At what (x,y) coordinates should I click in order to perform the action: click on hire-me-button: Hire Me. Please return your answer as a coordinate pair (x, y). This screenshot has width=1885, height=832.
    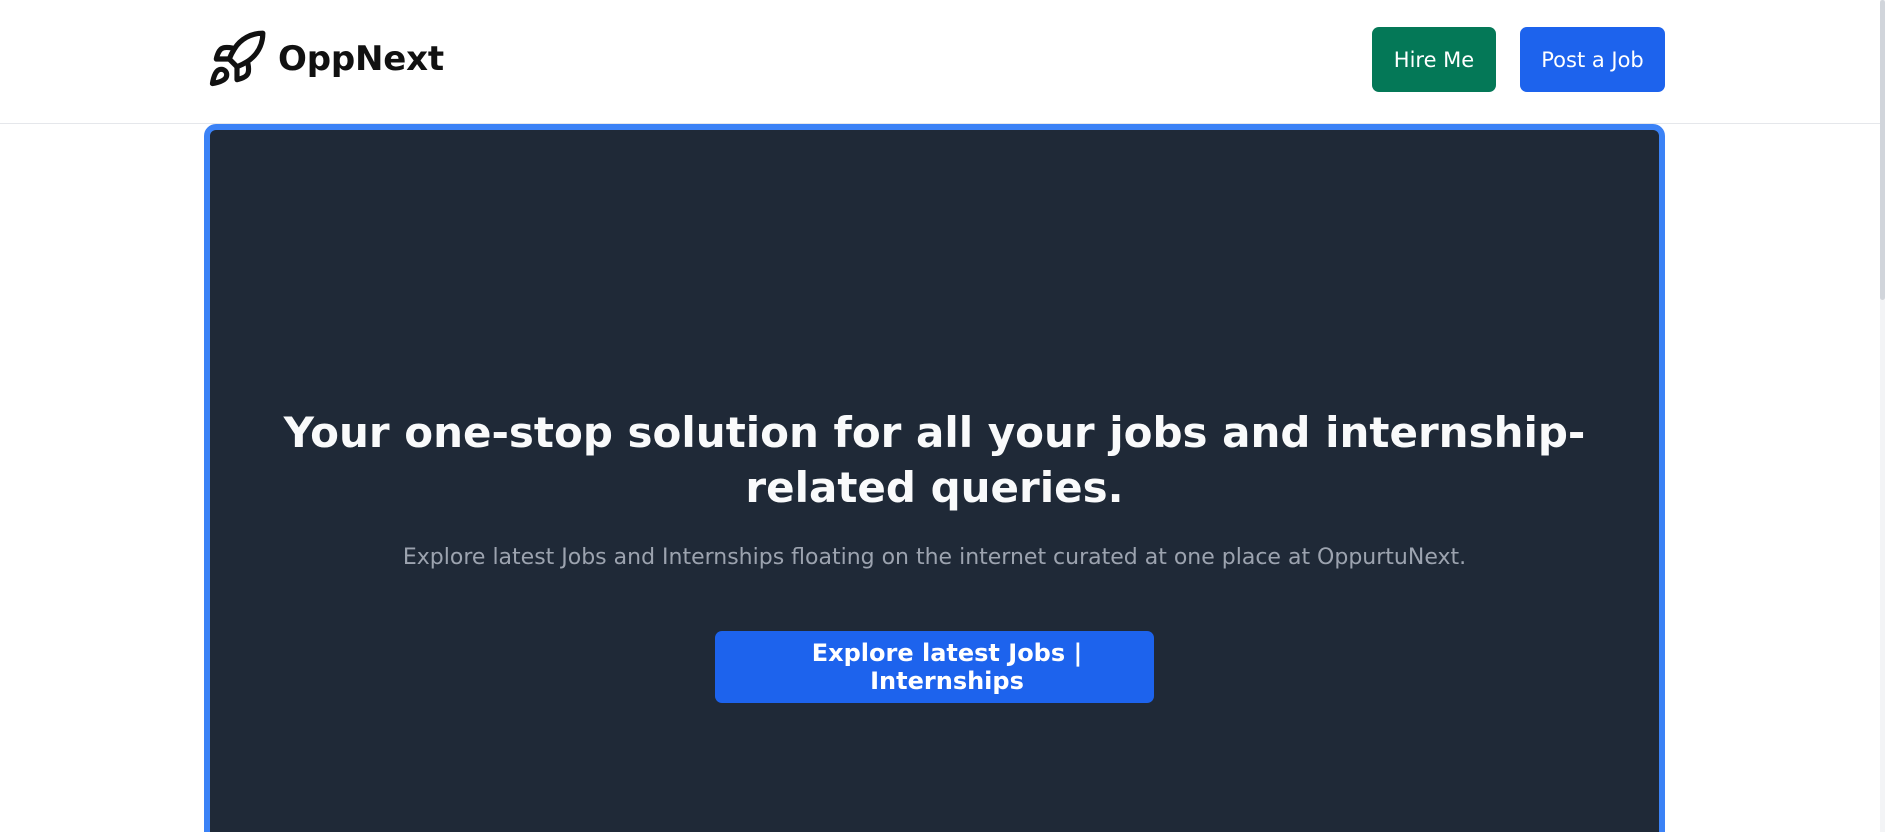
    Looking at the image, I should click on (1434, 59).